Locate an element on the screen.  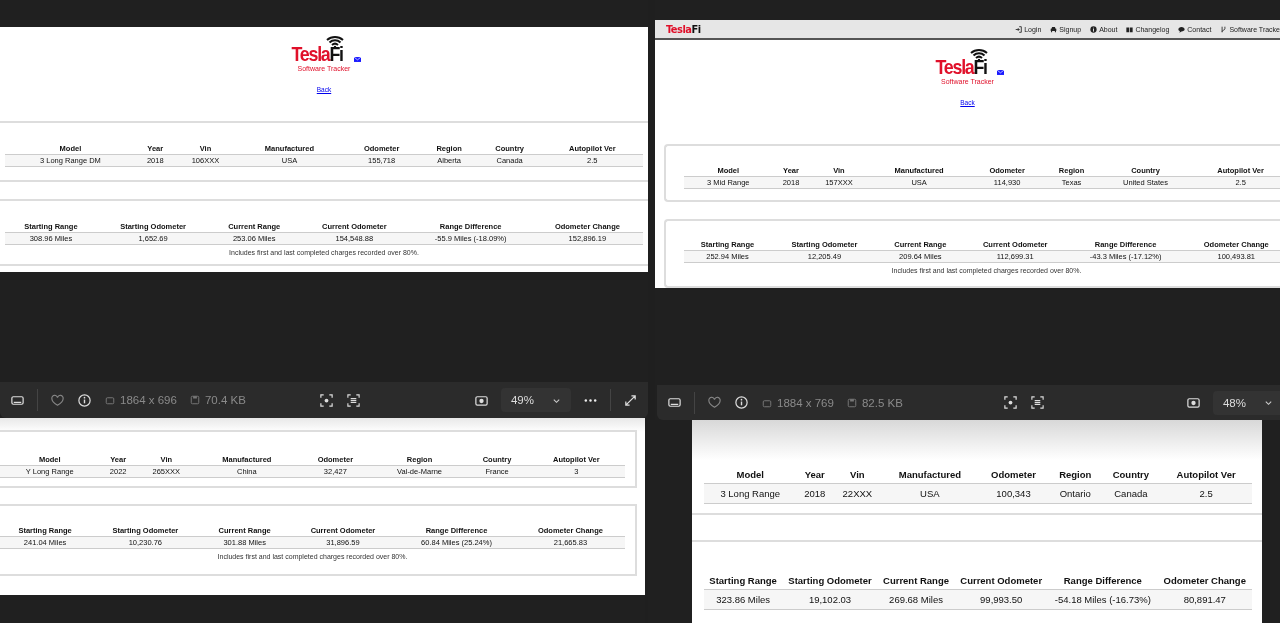
column-header: Region is located at coordinates (1075, 475).